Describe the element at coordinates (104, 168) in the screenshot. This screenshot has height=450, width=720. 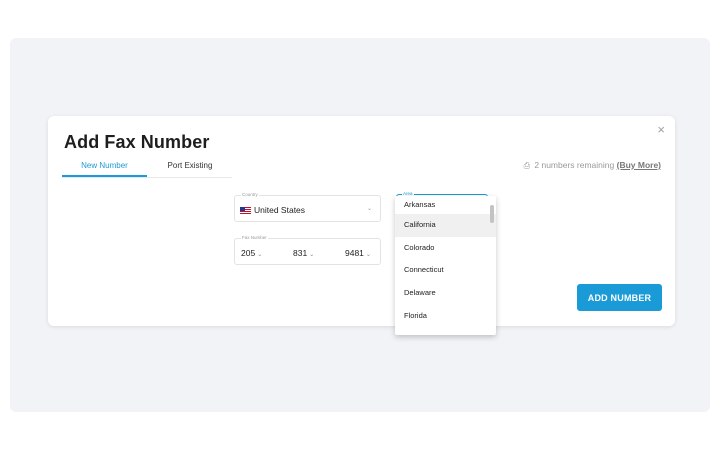
I see `tab-new-number: New Number` at that location.